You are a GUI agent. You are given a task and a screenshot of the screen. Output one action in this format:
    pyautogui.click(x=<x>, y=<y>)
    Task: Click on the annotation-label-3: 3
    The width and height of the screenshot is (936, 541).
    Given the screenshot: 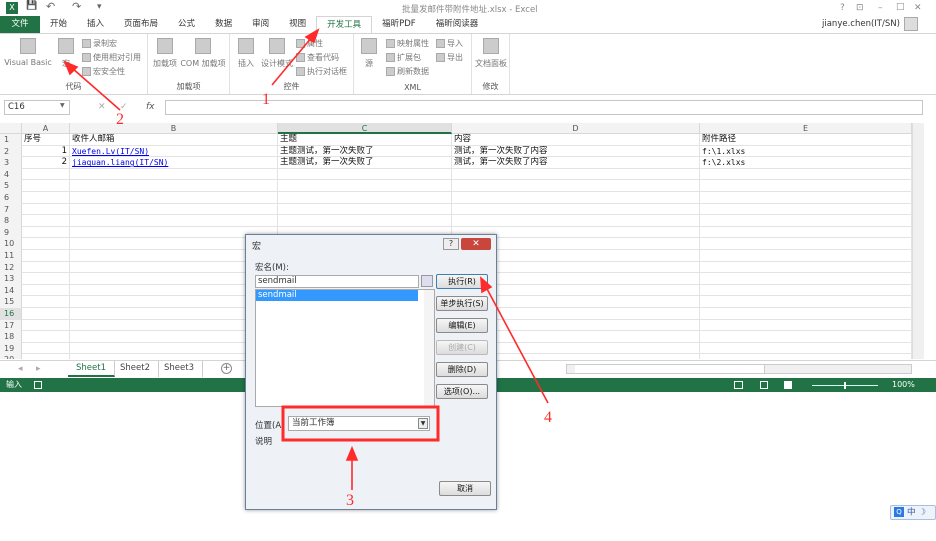 What is the action you would take?
    pyautogui.click(x=350, y=500)
    